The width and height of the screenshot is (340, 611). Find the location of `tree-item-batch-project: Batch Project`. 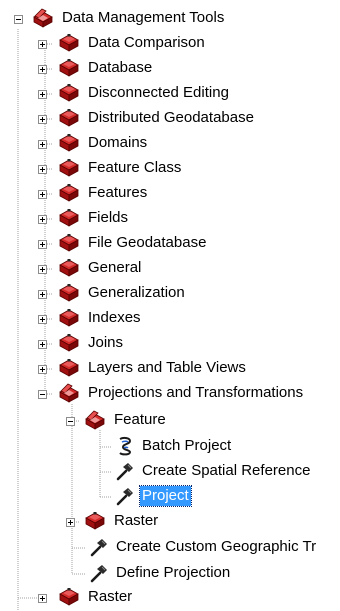

tree-item-batch-project: Batch Project is located at coordinates (186, 446).